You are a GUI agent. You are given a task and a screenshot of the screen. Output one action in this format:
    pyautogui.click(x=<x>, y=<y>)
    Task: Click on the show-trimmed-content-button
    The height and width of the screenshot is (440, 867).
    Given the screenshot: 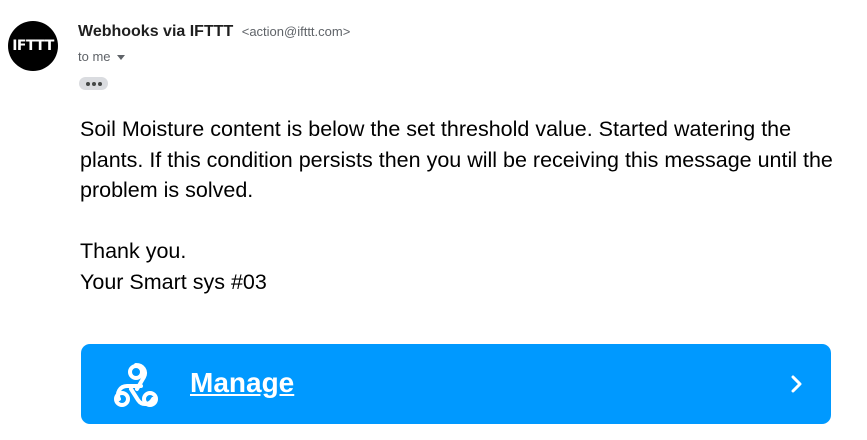 What is the action you would take?
    pyautogui.click(x=93, y=83)
    